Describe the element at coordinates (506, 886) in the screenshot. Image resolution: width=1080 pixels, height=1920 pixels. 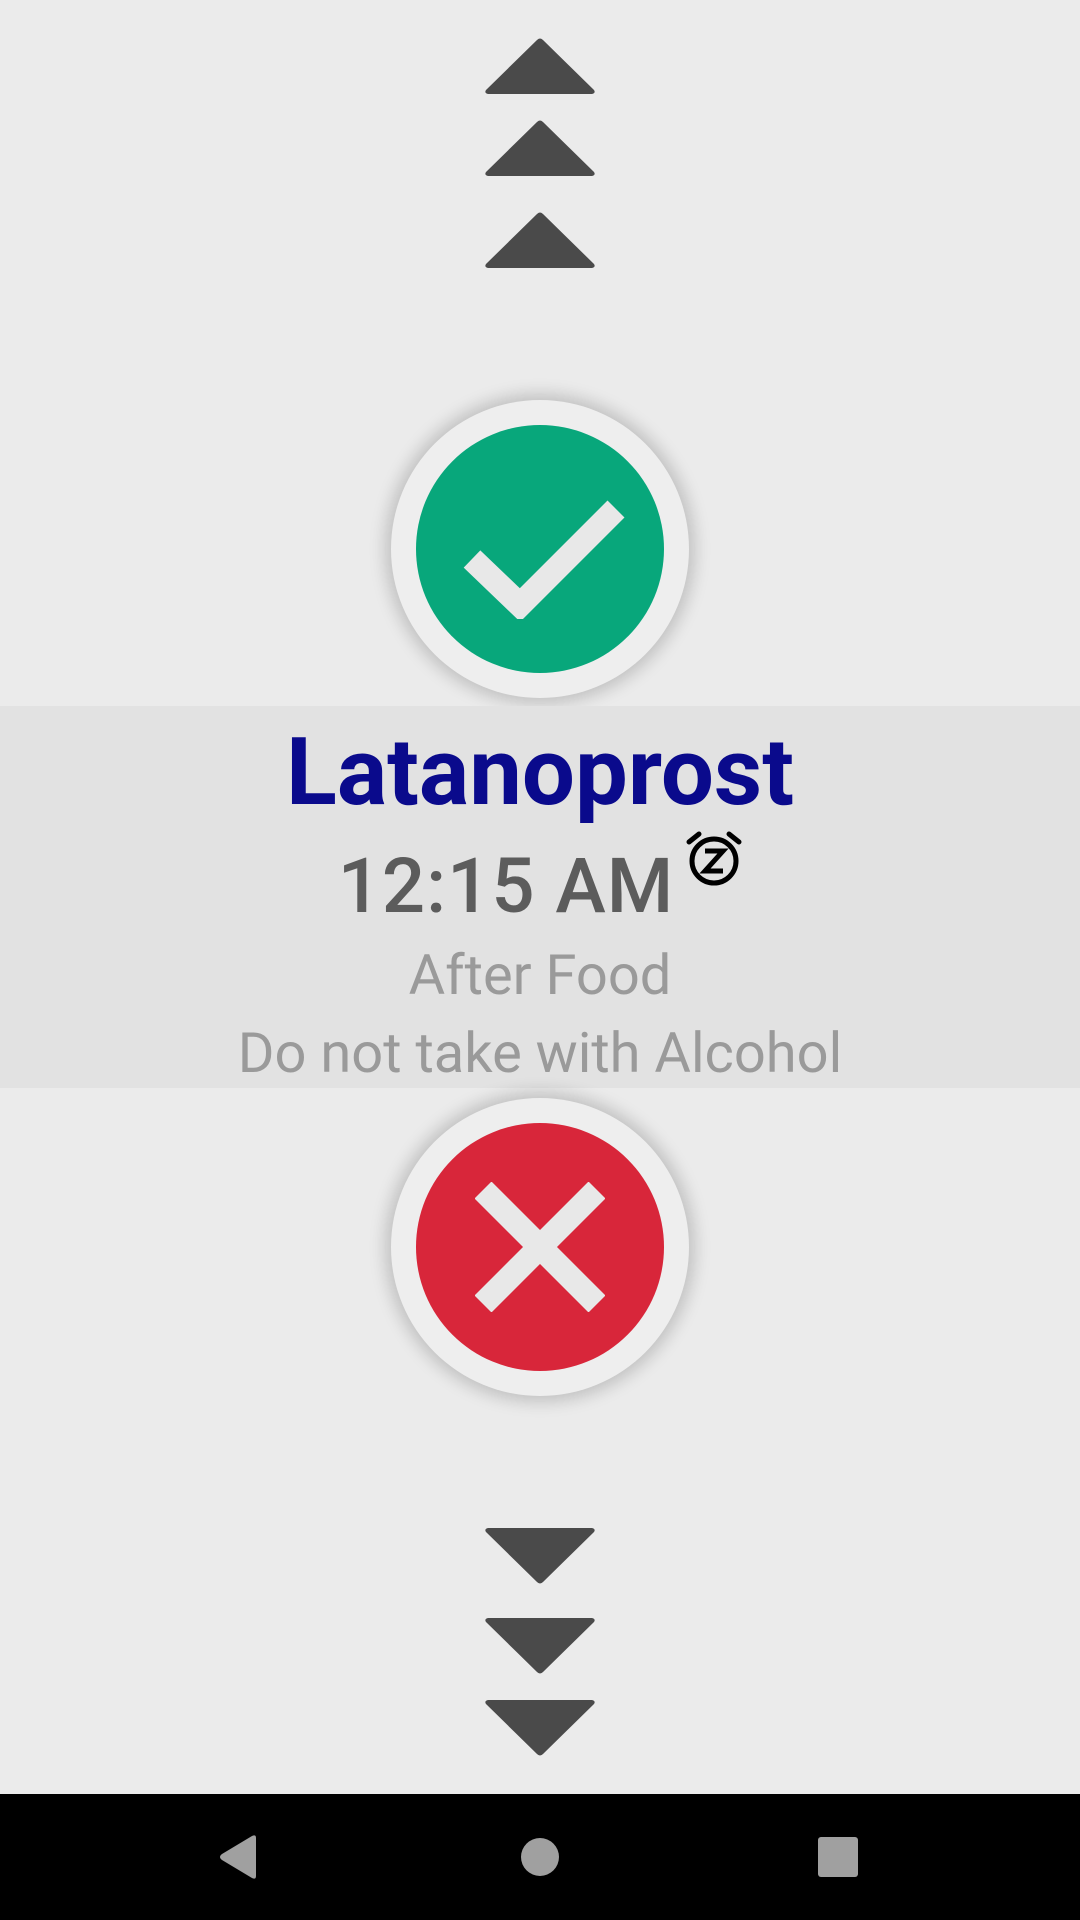
I see `dose-time: 12:15 AM` at that location.